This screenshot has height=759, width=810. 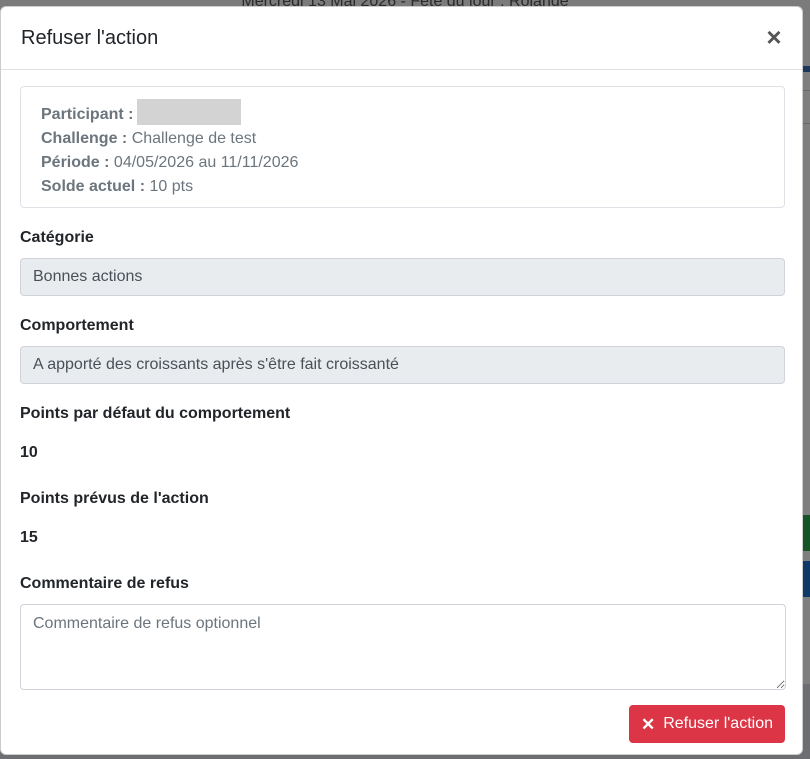 What do you see at coordinates (155, 413) in the screenshot?
I see `points-defaut-label: Points par défaut du comportement` at bounding box center [155, 413].